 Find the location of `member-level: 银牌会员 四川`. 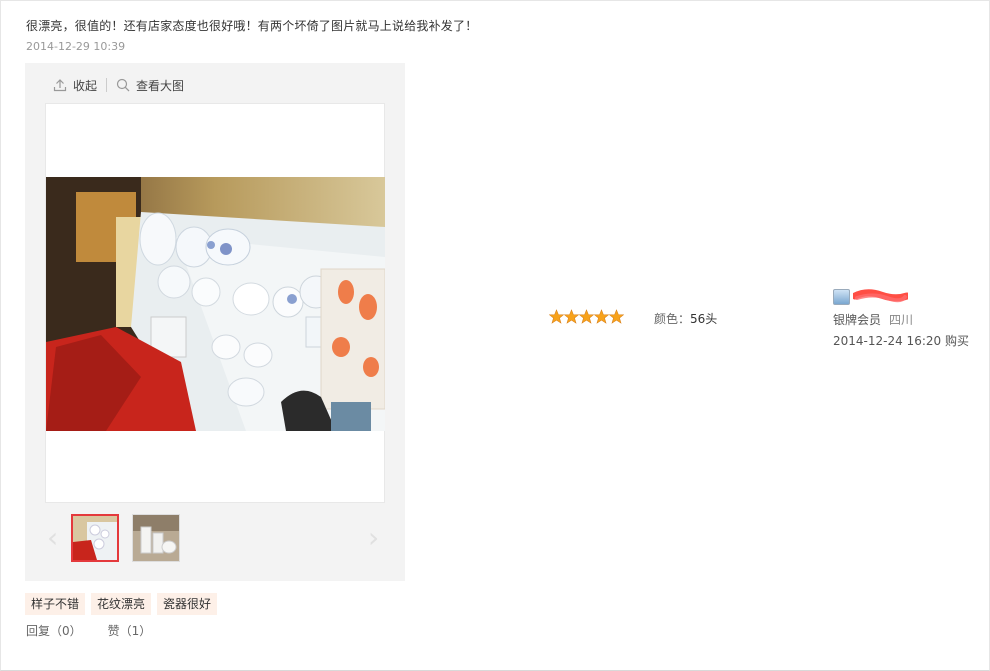

member-level: 银牌会员 四川 is located at coordinates (873, 319).